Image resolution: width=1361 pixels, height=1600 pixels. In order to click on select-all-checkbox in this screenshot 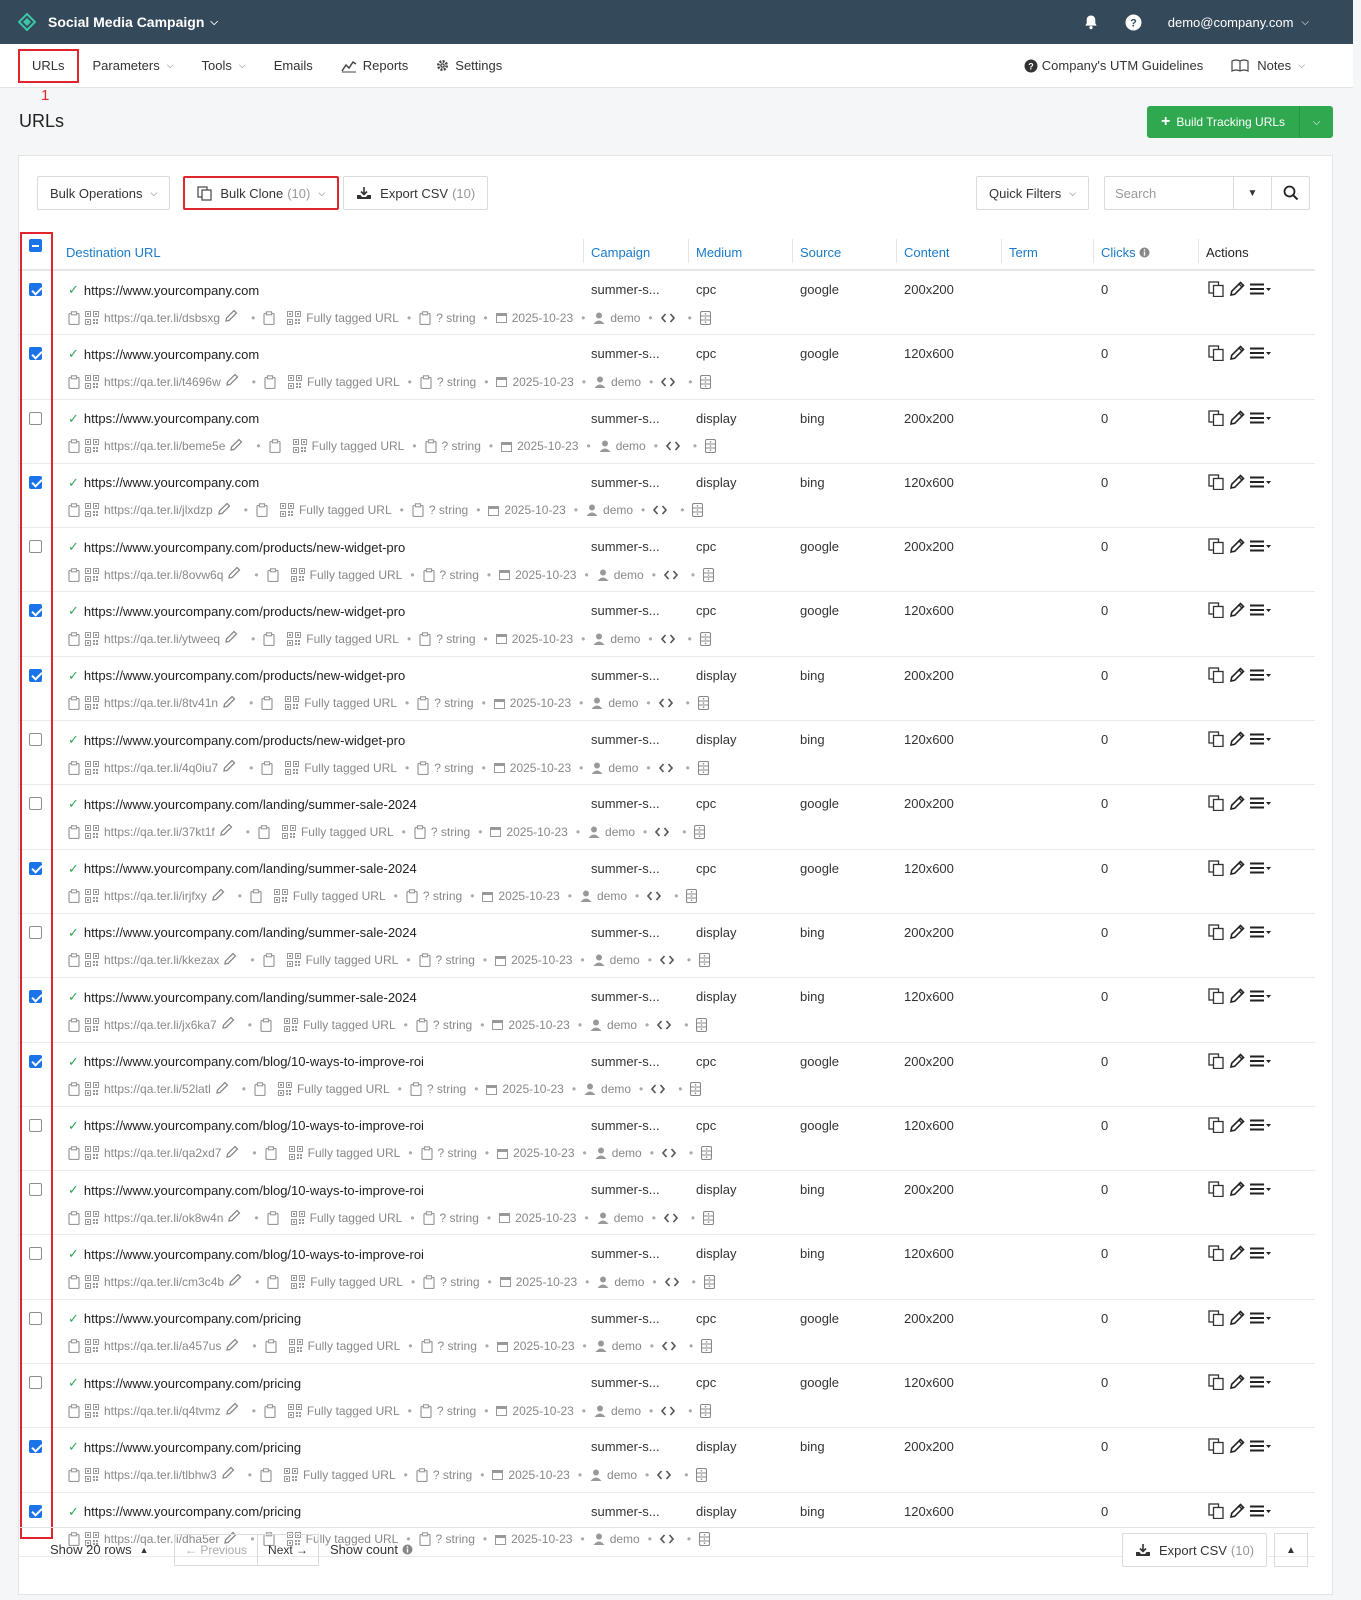, I will do `click(35, 245)`.